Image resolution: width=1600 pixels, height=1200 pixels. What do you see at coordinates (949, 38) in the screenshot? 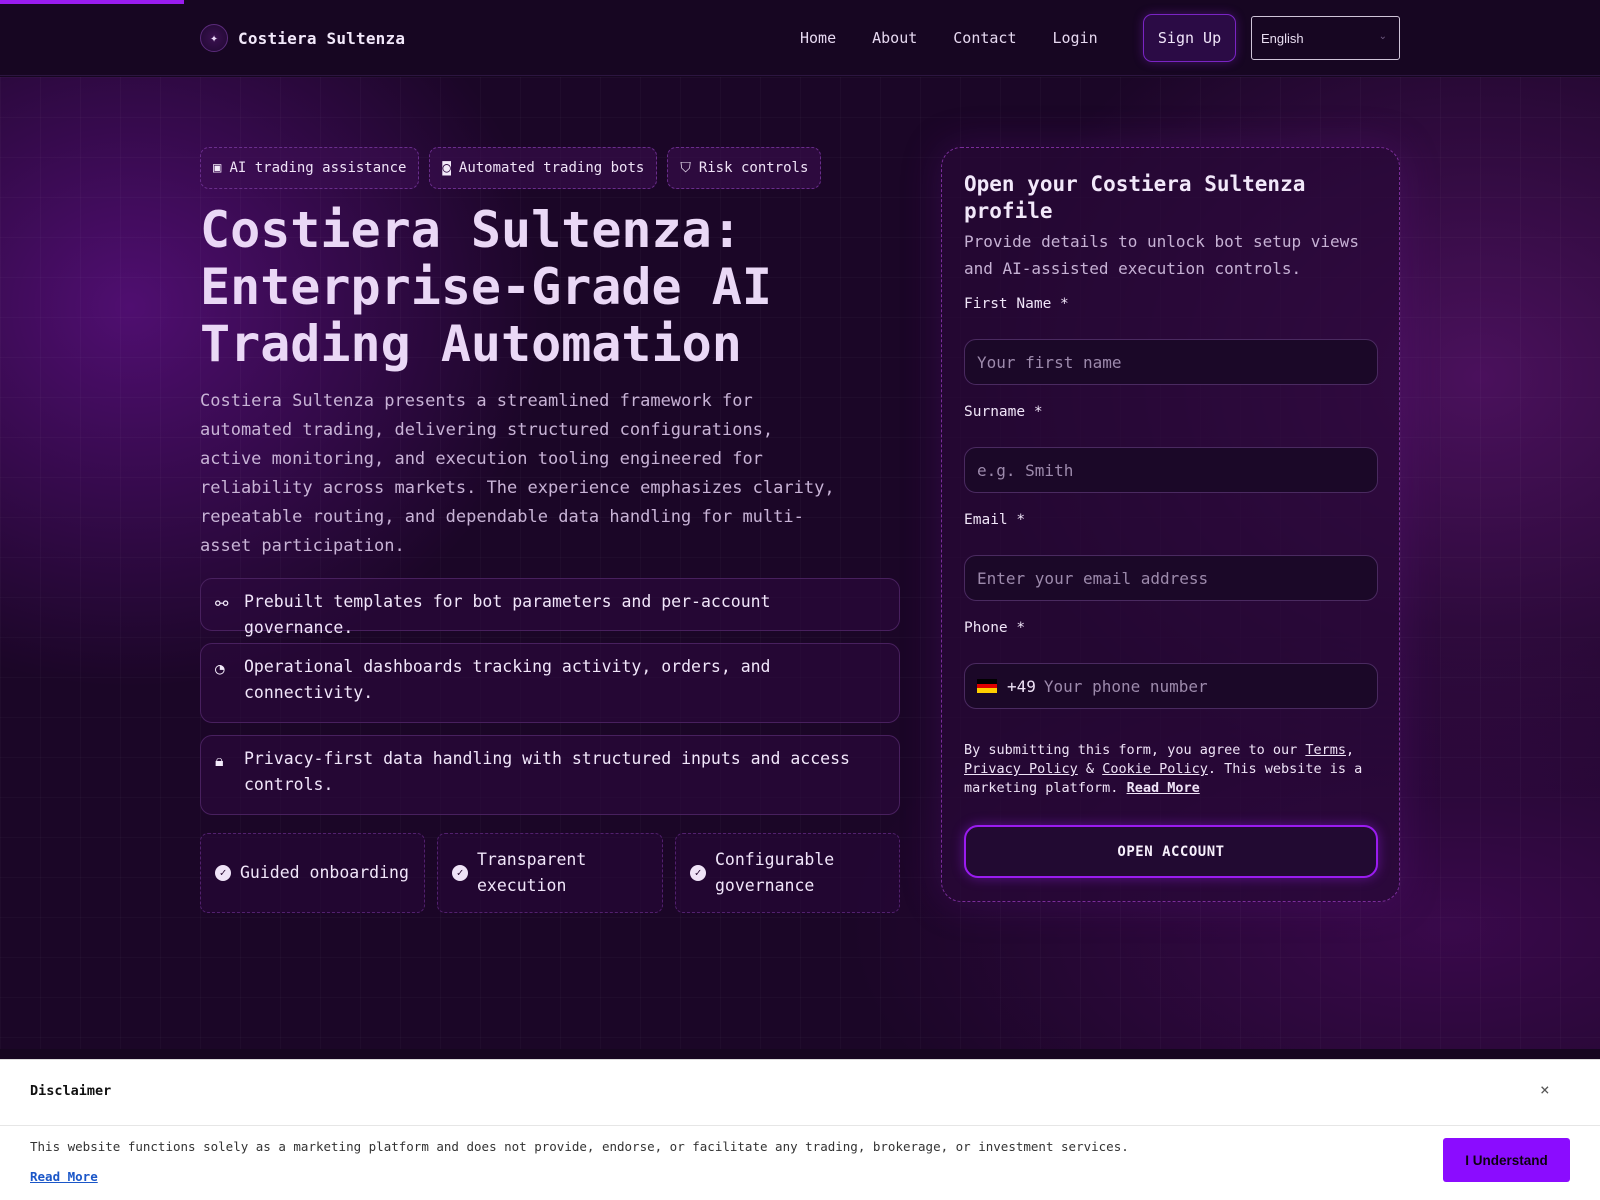
I see `main-nav: Home About Contact Login` at bounding box center [949, 38].